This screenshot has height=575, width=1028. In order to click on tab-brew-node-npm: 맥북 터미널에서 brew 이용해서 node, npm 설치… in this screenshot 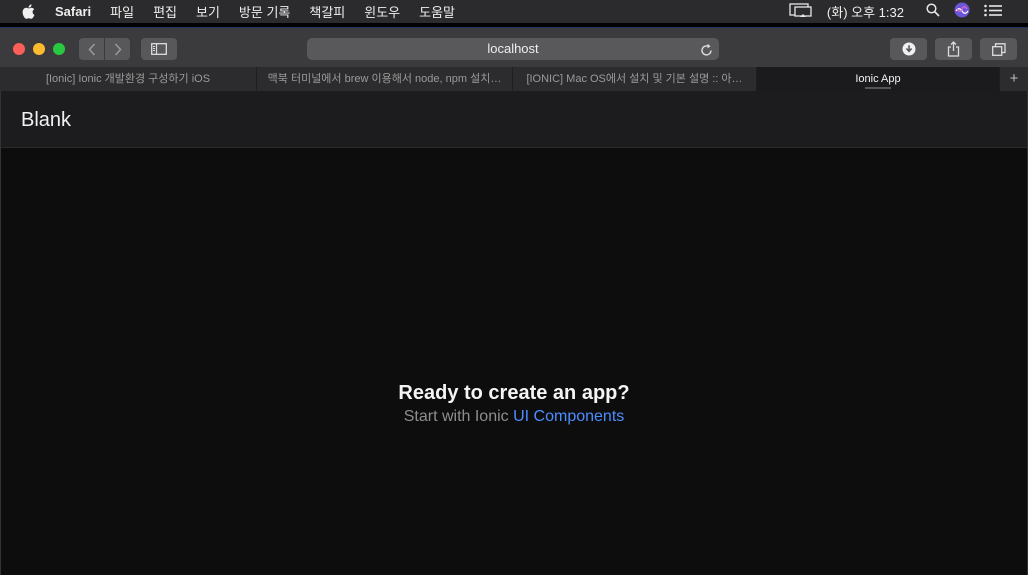, I will do `click(385, 79)`.